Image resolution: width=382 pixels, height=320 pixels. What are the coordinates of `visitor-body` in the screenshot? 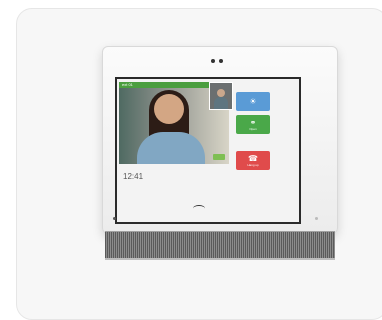 It's located at (171, 148).